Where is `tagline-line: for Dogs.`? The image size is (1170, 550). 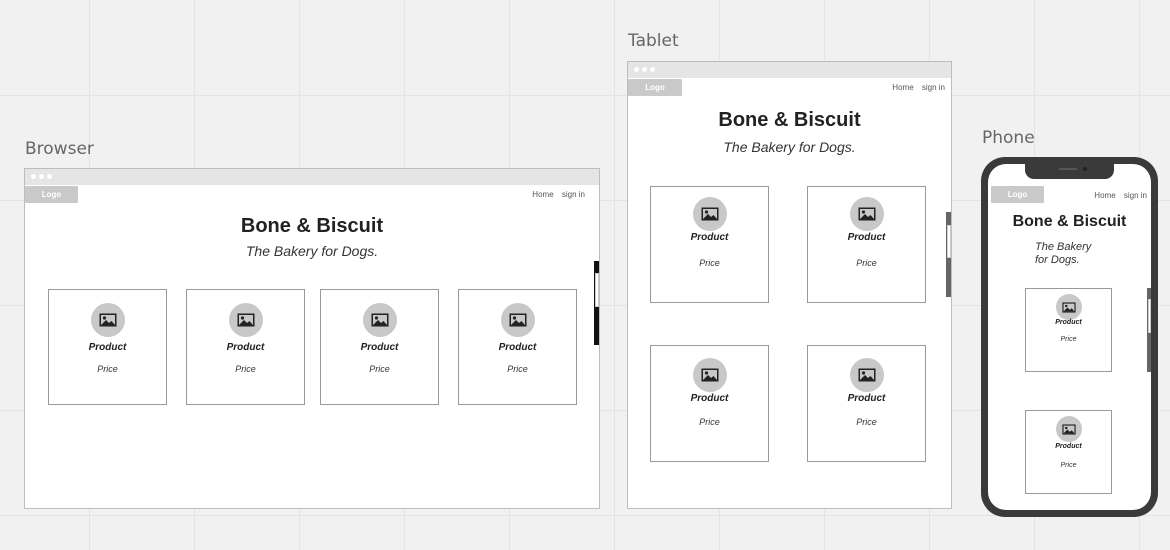 tagline-line: for Dogs. is located at coordinates (1057, 260).